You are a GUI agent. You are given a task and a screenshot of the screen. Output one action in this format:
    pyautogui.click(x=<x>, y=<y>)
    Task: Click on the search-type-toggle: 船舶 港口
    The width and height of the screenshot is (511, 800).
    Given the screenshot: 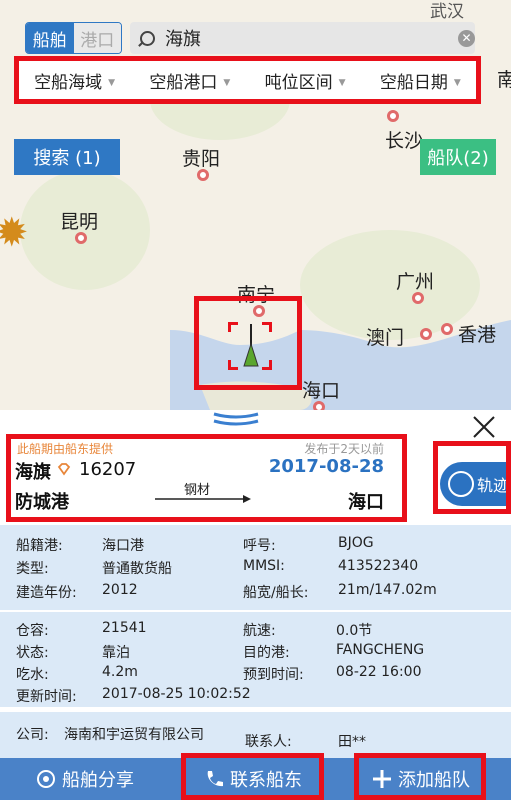 What is the action you would take?
    pyautogui.click(x=73, y=38)
    